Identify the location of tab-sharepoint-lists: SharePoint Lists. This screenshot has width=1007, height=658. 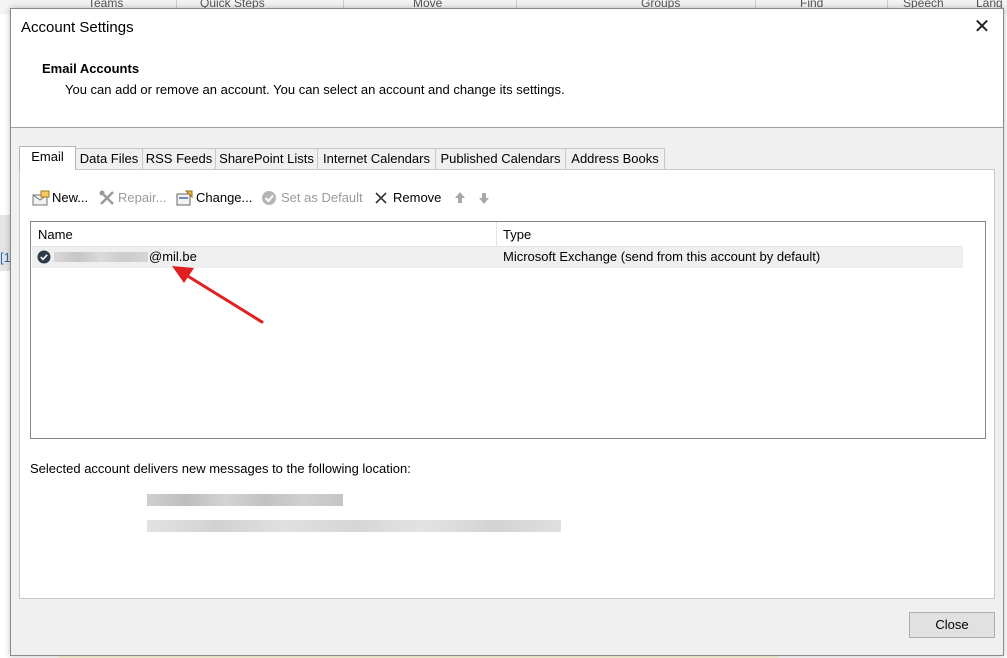
(266, 158).